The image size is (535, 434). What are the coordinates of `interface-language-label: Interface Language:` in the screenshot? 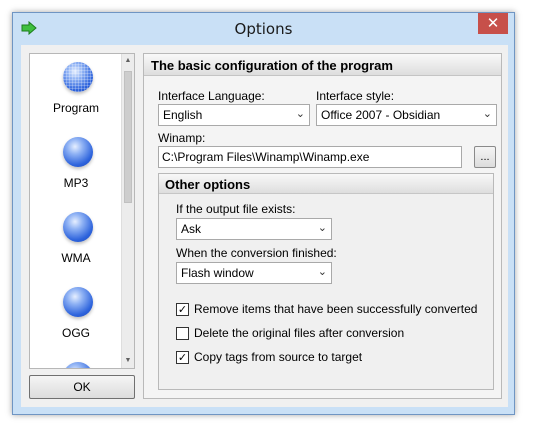 It's located at (211, 96).